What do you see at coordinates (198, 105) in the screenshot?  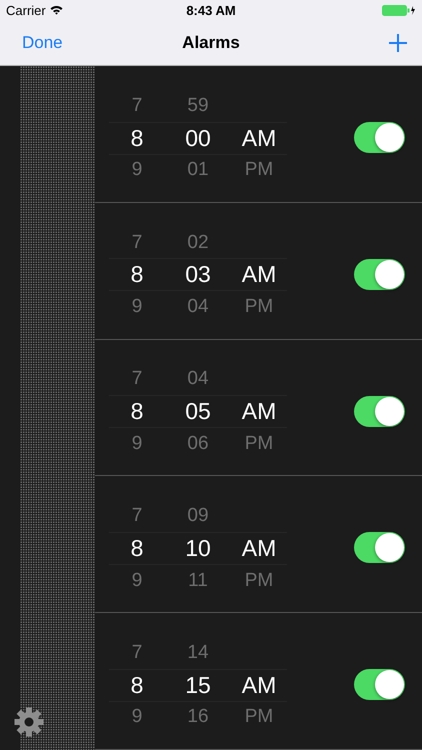 I see `minute-value: 59` at bounding box center [198, 105].